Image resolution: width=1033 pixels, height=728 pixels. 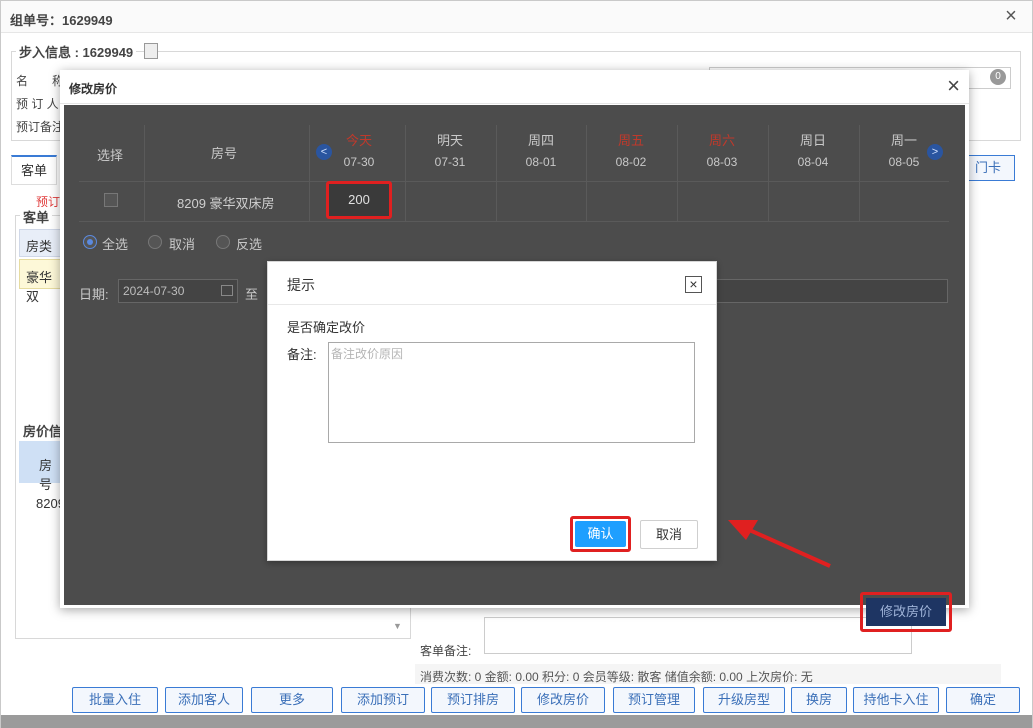 I want to click on room-type-header: 房类, so click(x=41, y=243).